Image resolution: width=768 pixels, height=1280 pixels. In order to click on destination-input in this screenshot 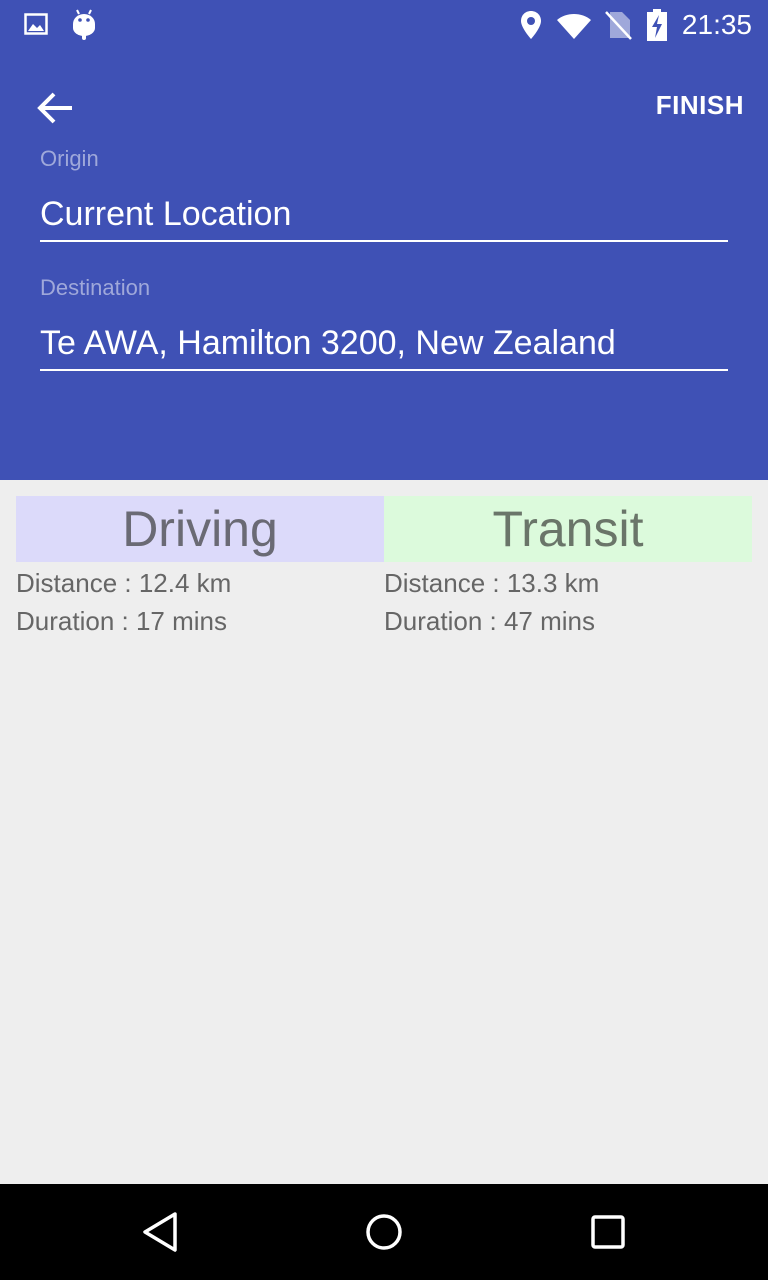, I will do `click(384, 344)`.